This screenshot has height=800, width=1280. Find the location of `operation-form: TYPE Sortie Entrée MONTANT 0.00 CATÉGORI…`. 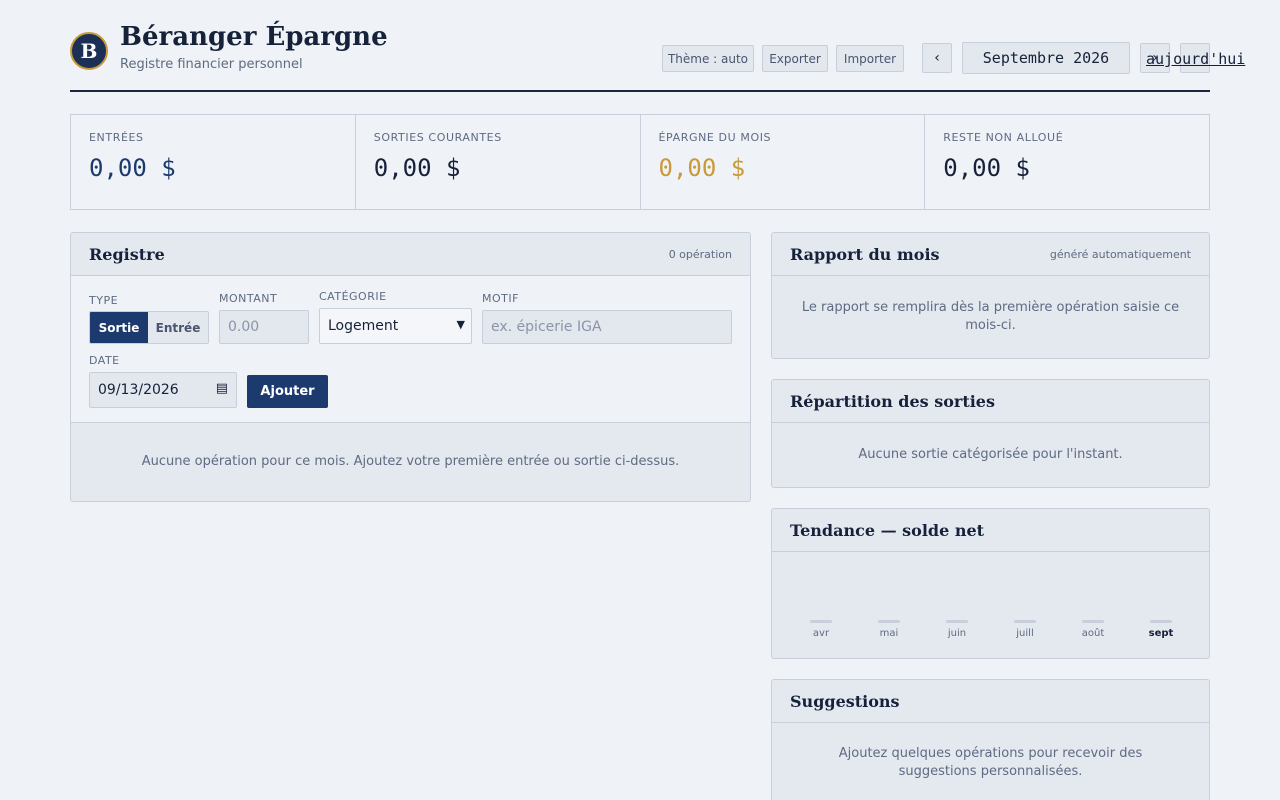

operation-form: TYPE Sortie Entrée MONTANT 0.00 CATÉGORI… is located at coordinates (410, 349).